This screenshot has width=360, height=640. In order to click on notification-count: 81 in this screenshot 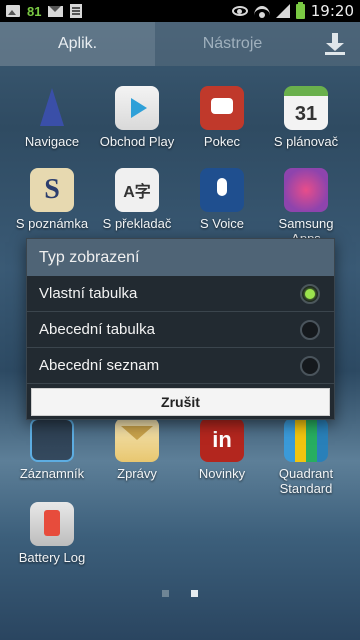, I will do `click(34, 11)`.